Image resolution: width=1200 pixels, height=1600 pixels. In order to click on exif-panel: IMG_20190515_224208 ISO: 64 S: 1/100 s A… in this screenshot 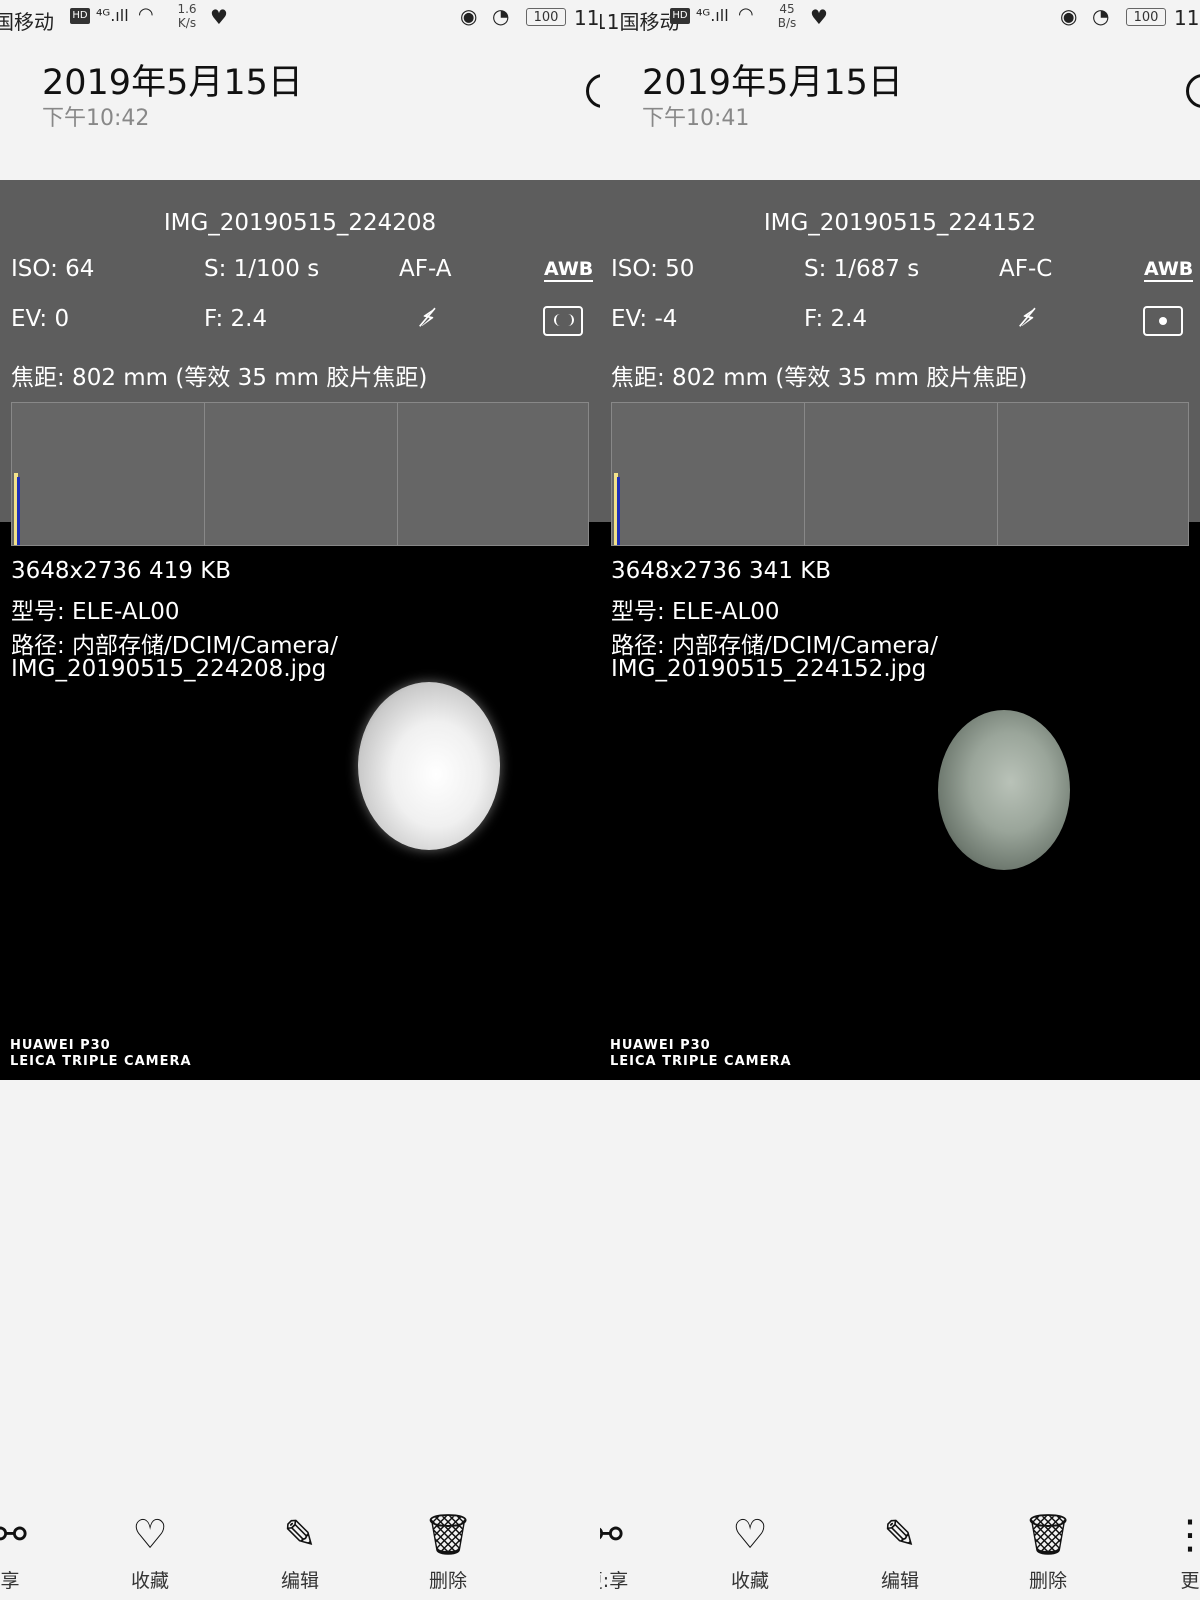, I will do `click(300, 363)`.